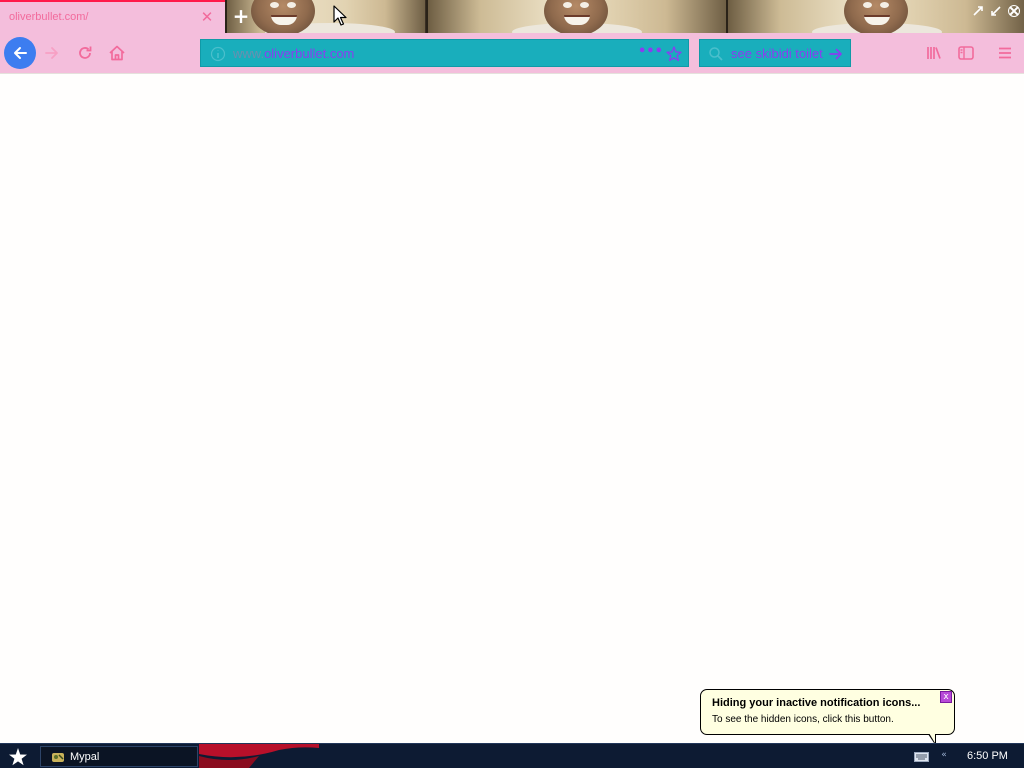 The height and width of the screenshot is (768, 1024). What do you see at coordinates (921, 757) in the screenshot?
I see `keyboard-icon` at bounding box center [921, 757].